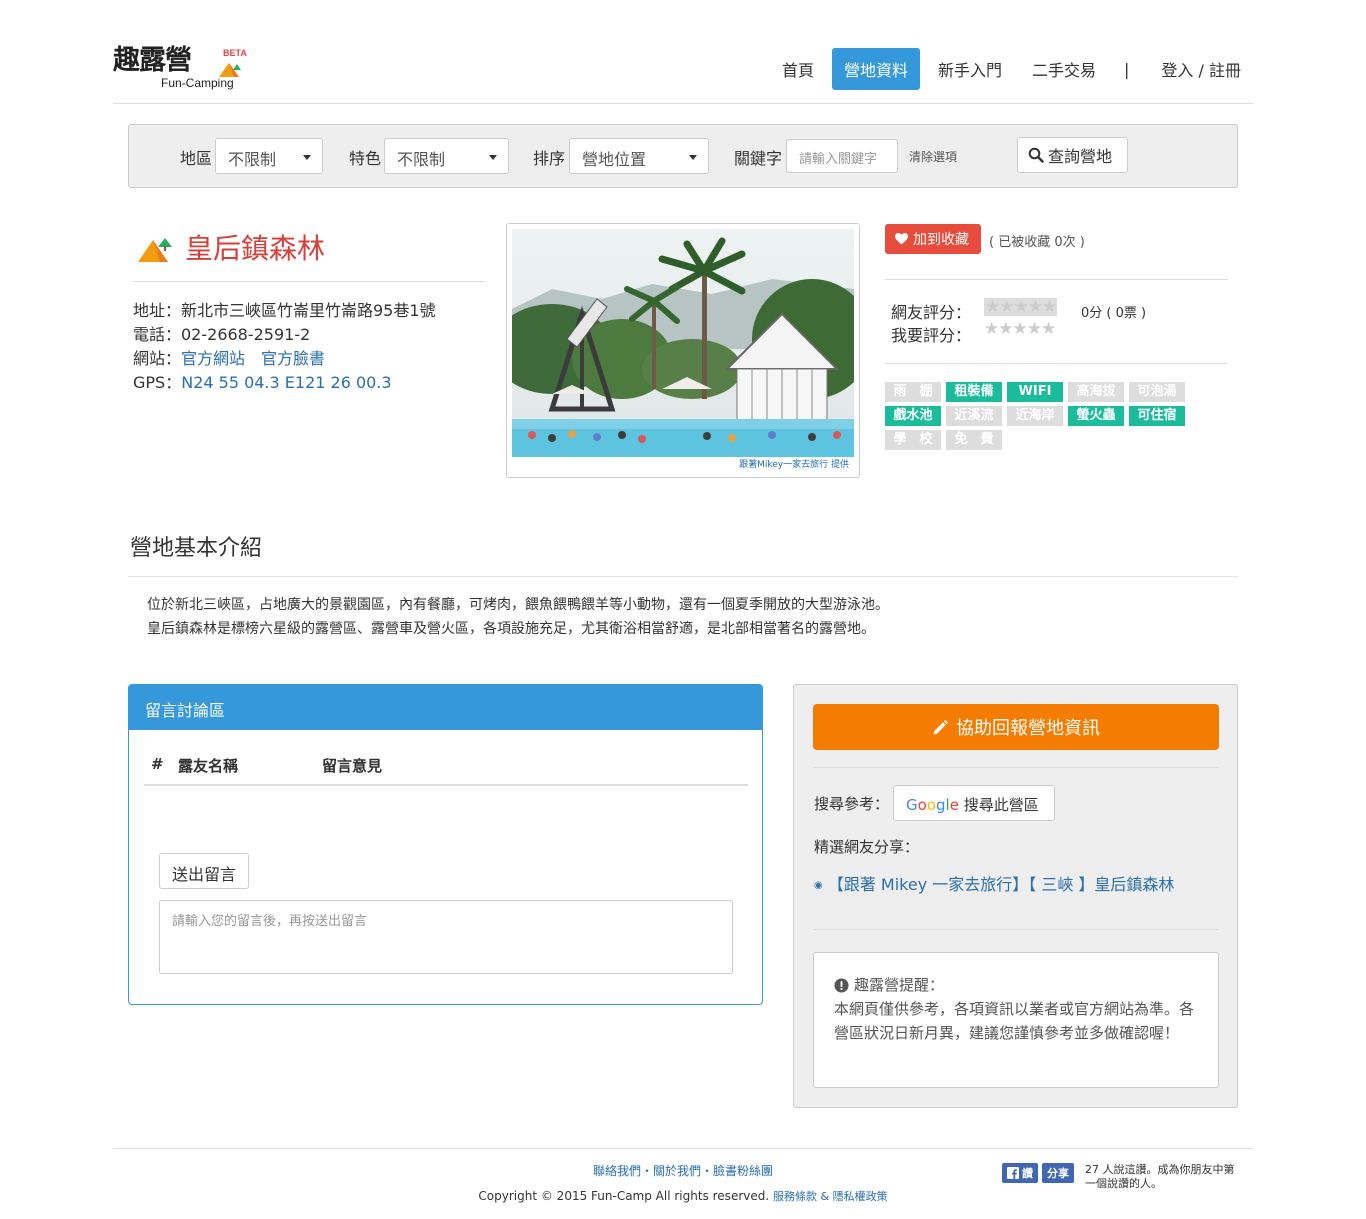  Describe the element at coordinates (157, 382) in the screenshot. I see `gps-label: GPS：` at that location.